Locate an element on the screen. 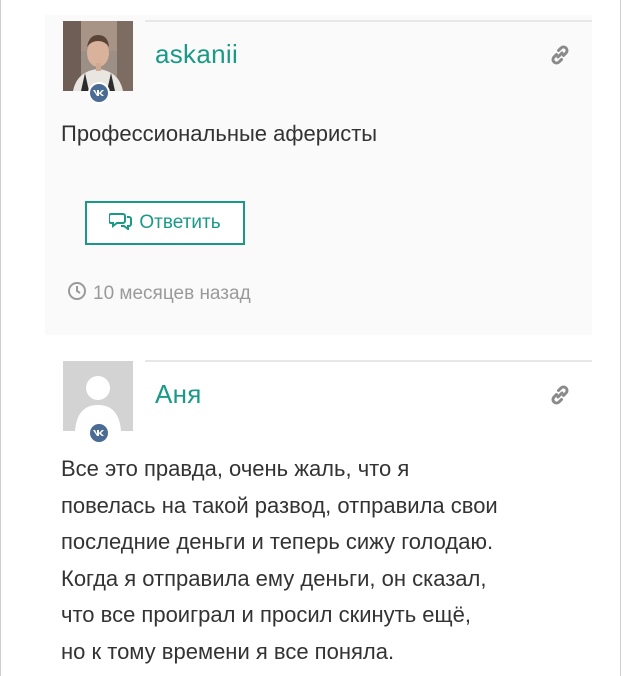 The image size is (628, 676). comment-text-line: последние деньги и теперь сижу голодаю. is located at coordinates (277, 541).